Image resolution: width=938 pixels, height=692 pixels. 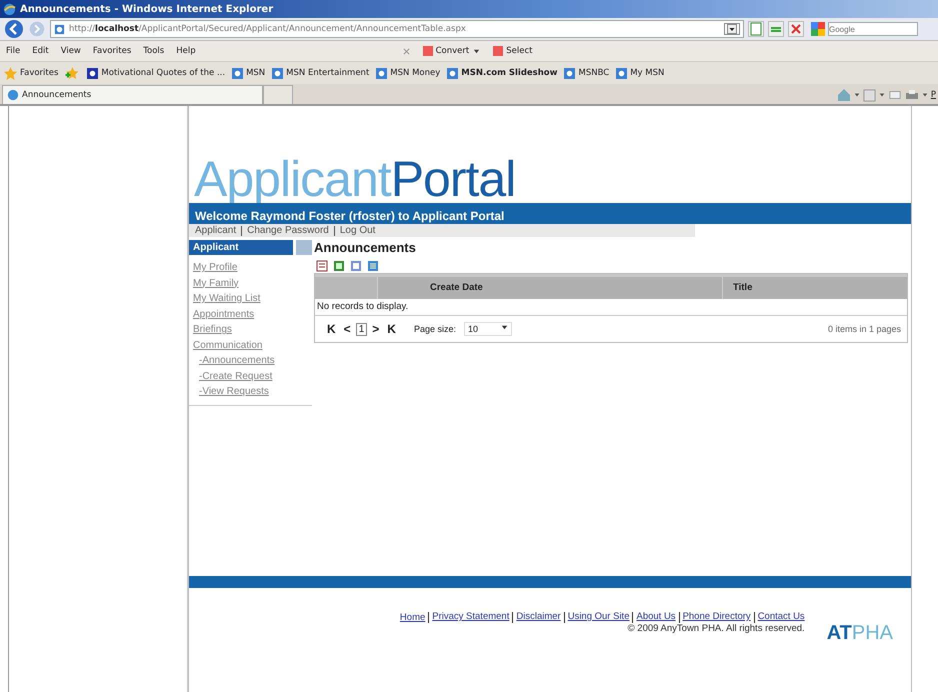 What do you see at coordinates (488, 329) in the screenshot?
I see `page-size-select: 10` at bounding box center [488, 329].